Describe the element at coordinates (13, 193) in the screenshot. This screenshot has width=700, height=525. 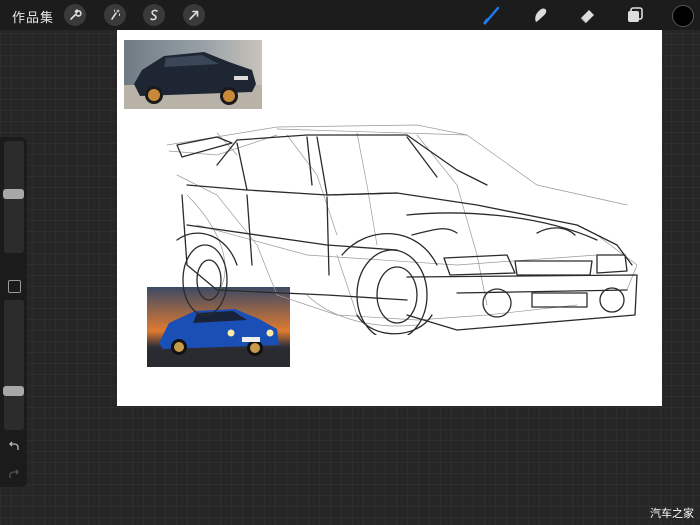
I see `brush-size-thumb` at that location.